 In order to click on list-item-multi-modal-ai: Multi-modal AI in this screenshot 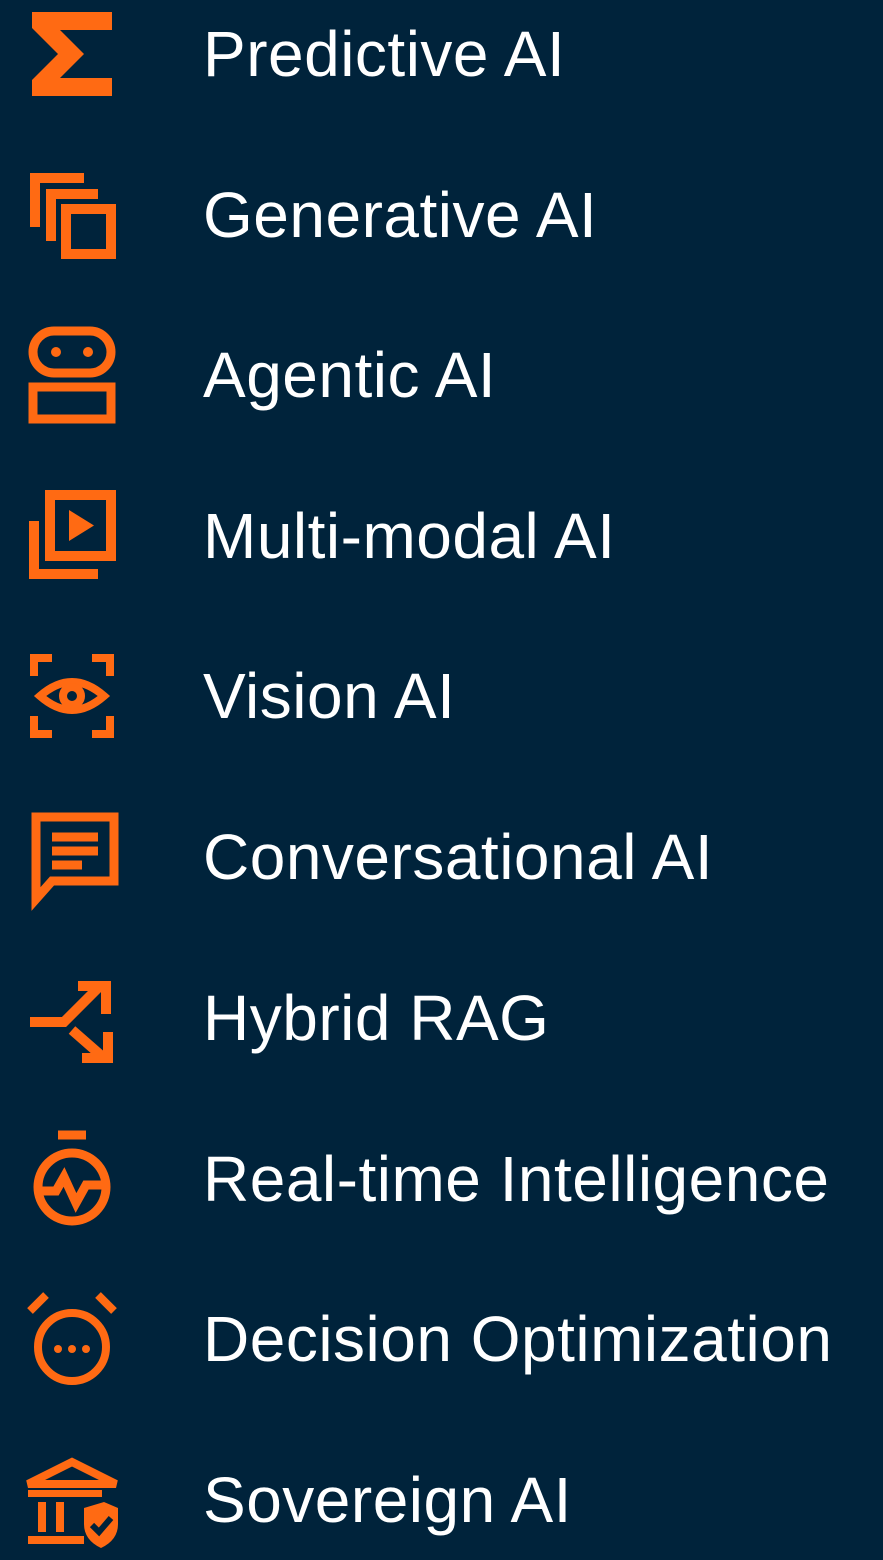, I will do `click(441, 536)`.